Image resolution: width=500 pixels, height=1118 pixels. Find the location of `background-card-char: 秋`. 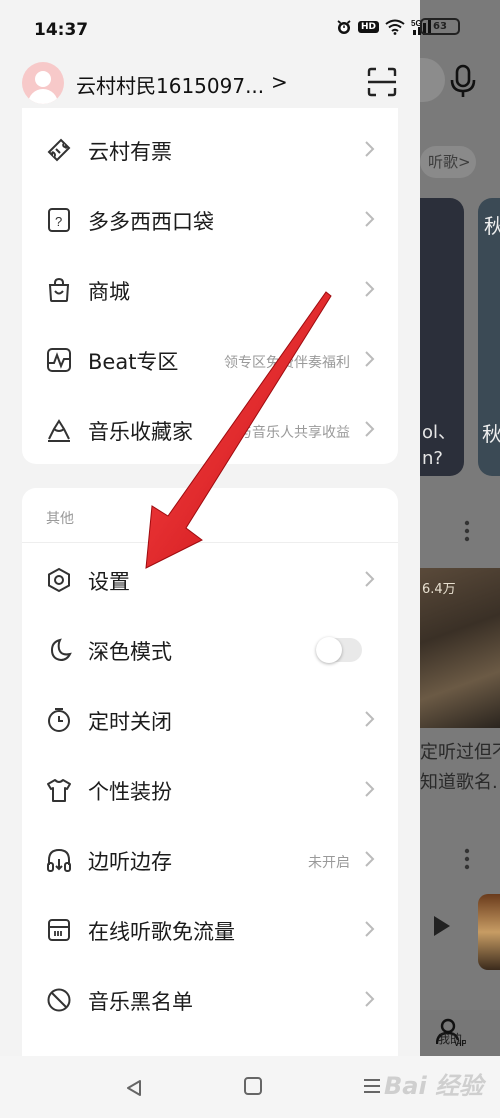

background-card-char: 秋 is located at coordinates (492, 226).